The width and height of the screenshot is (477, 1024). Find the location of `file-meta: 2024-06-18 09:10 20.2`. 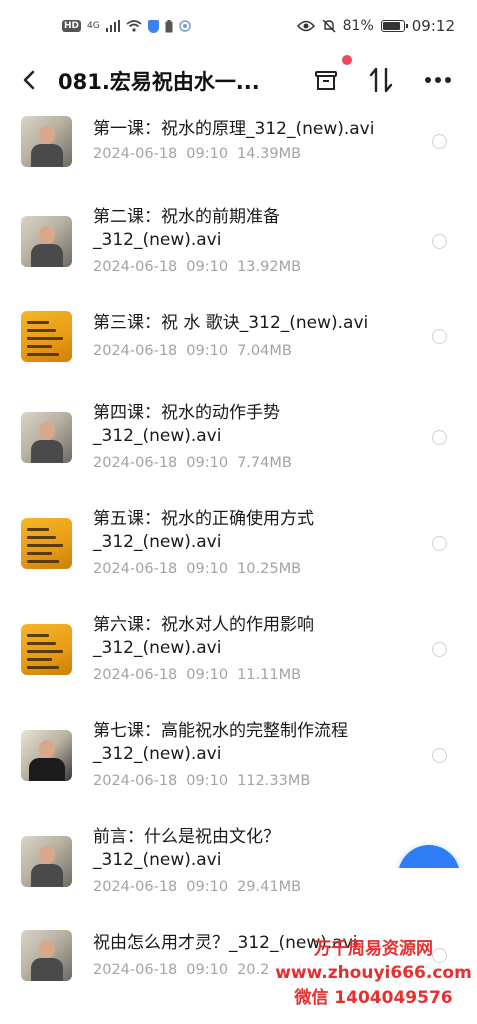

file-meta: 2024-06-18 09:10 20.2 is located at coordinates (181, 970).